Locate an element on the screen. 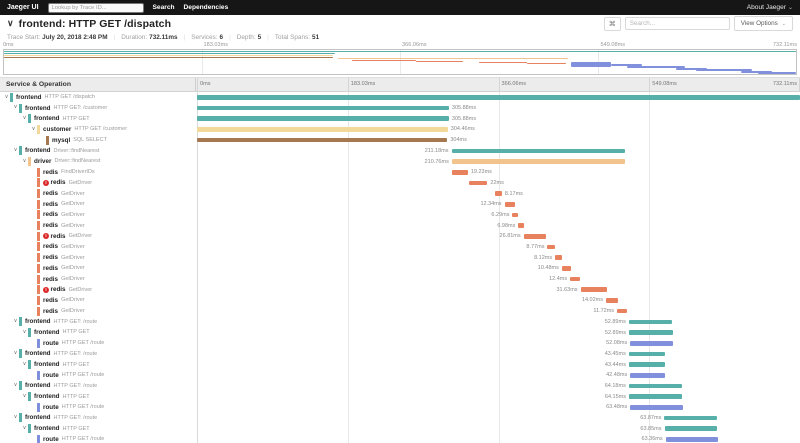 The image size is (800, 443). app-logo: Jaeger UI is located at coordinates (23, 7).